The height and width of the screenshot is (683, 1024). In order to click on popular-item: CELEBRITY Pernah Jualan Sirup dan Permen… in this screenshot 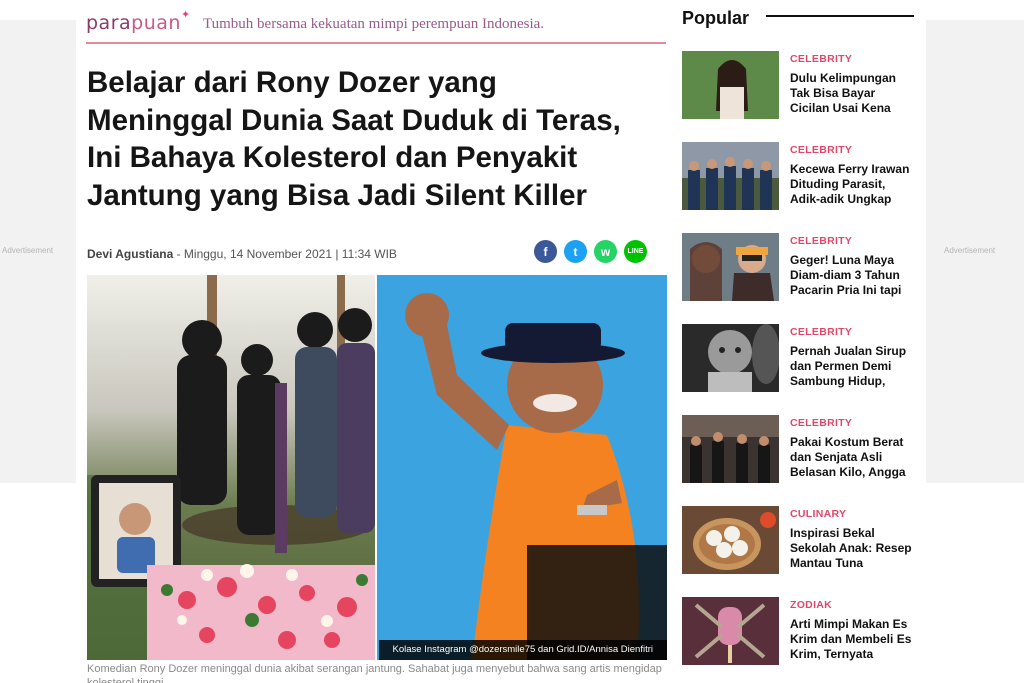, I will do `click(798, 359)`.